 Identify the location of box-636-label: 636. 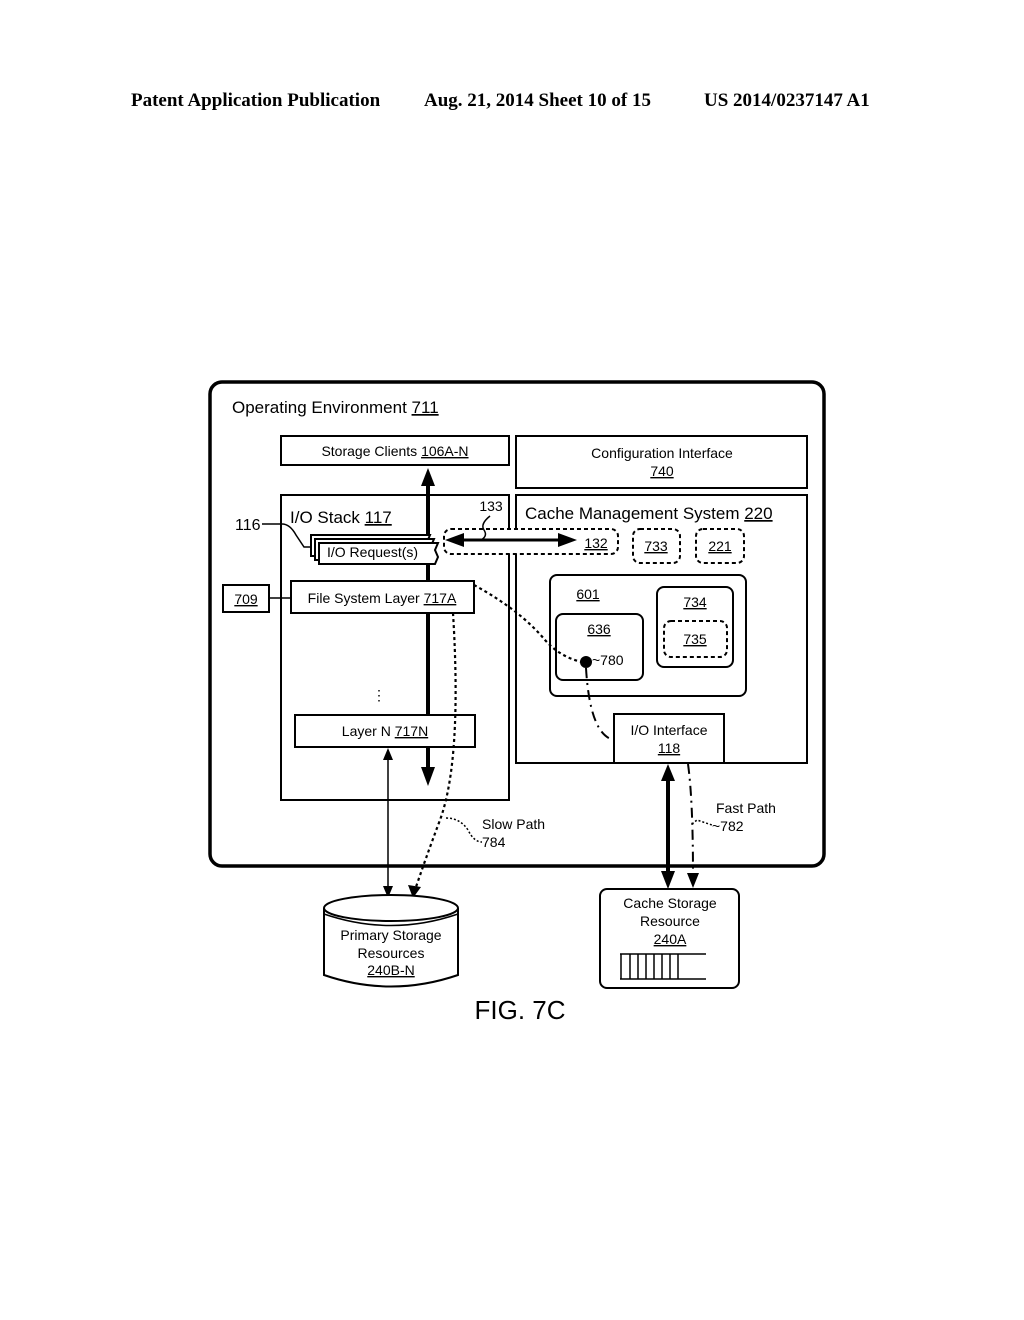
(599, 629).